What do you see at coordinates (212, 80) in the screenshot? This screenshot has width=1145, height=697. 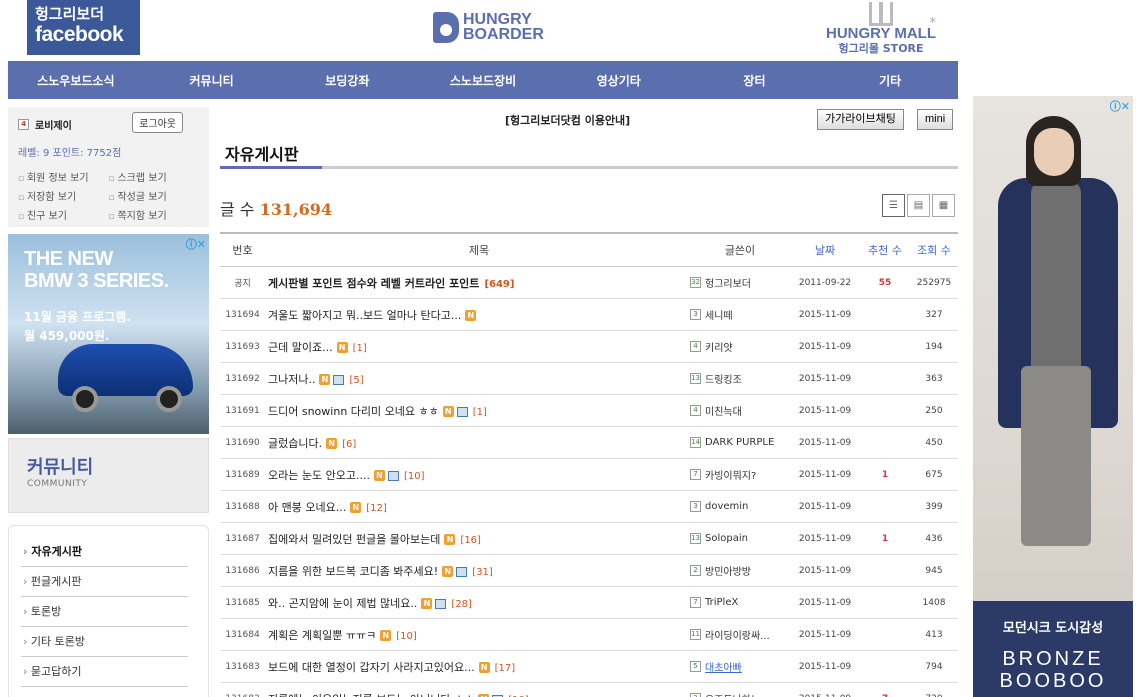 I see `nav-item-community: 커뮤니티` at bounding box center [212, 80].